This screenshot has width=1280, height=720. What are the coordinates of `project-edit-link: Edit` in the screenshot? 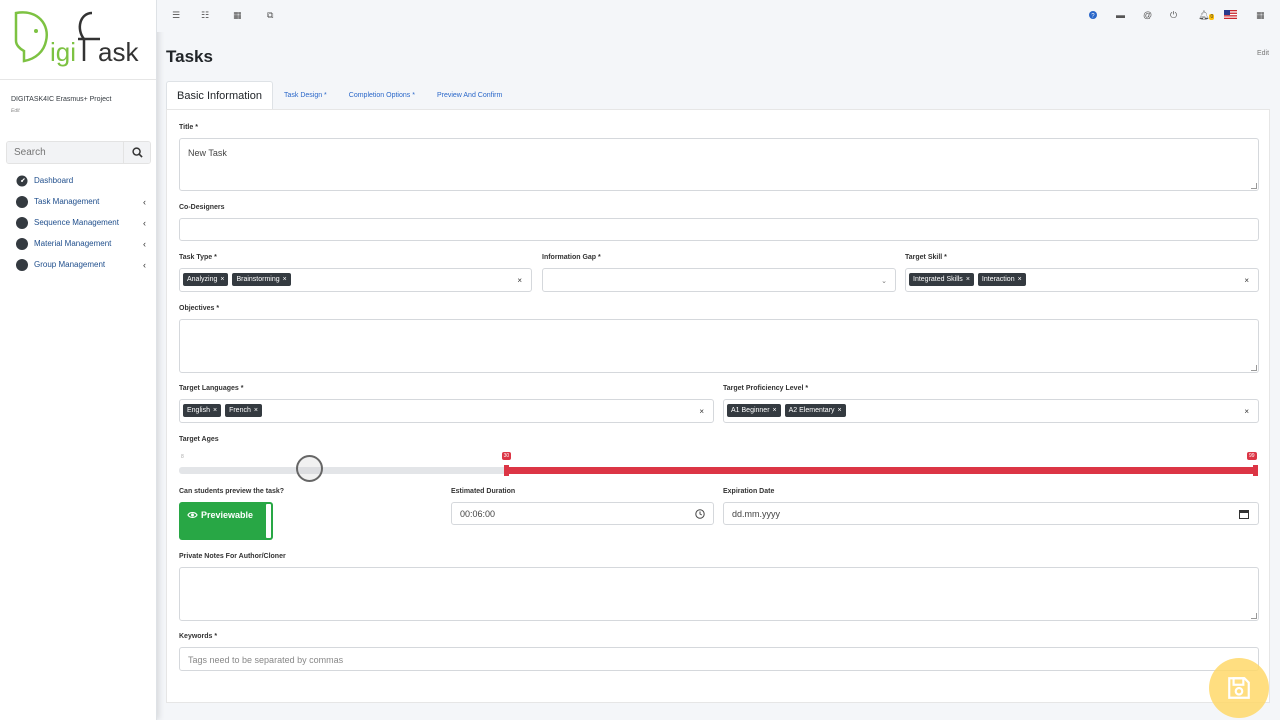 It's located at (78, 111).